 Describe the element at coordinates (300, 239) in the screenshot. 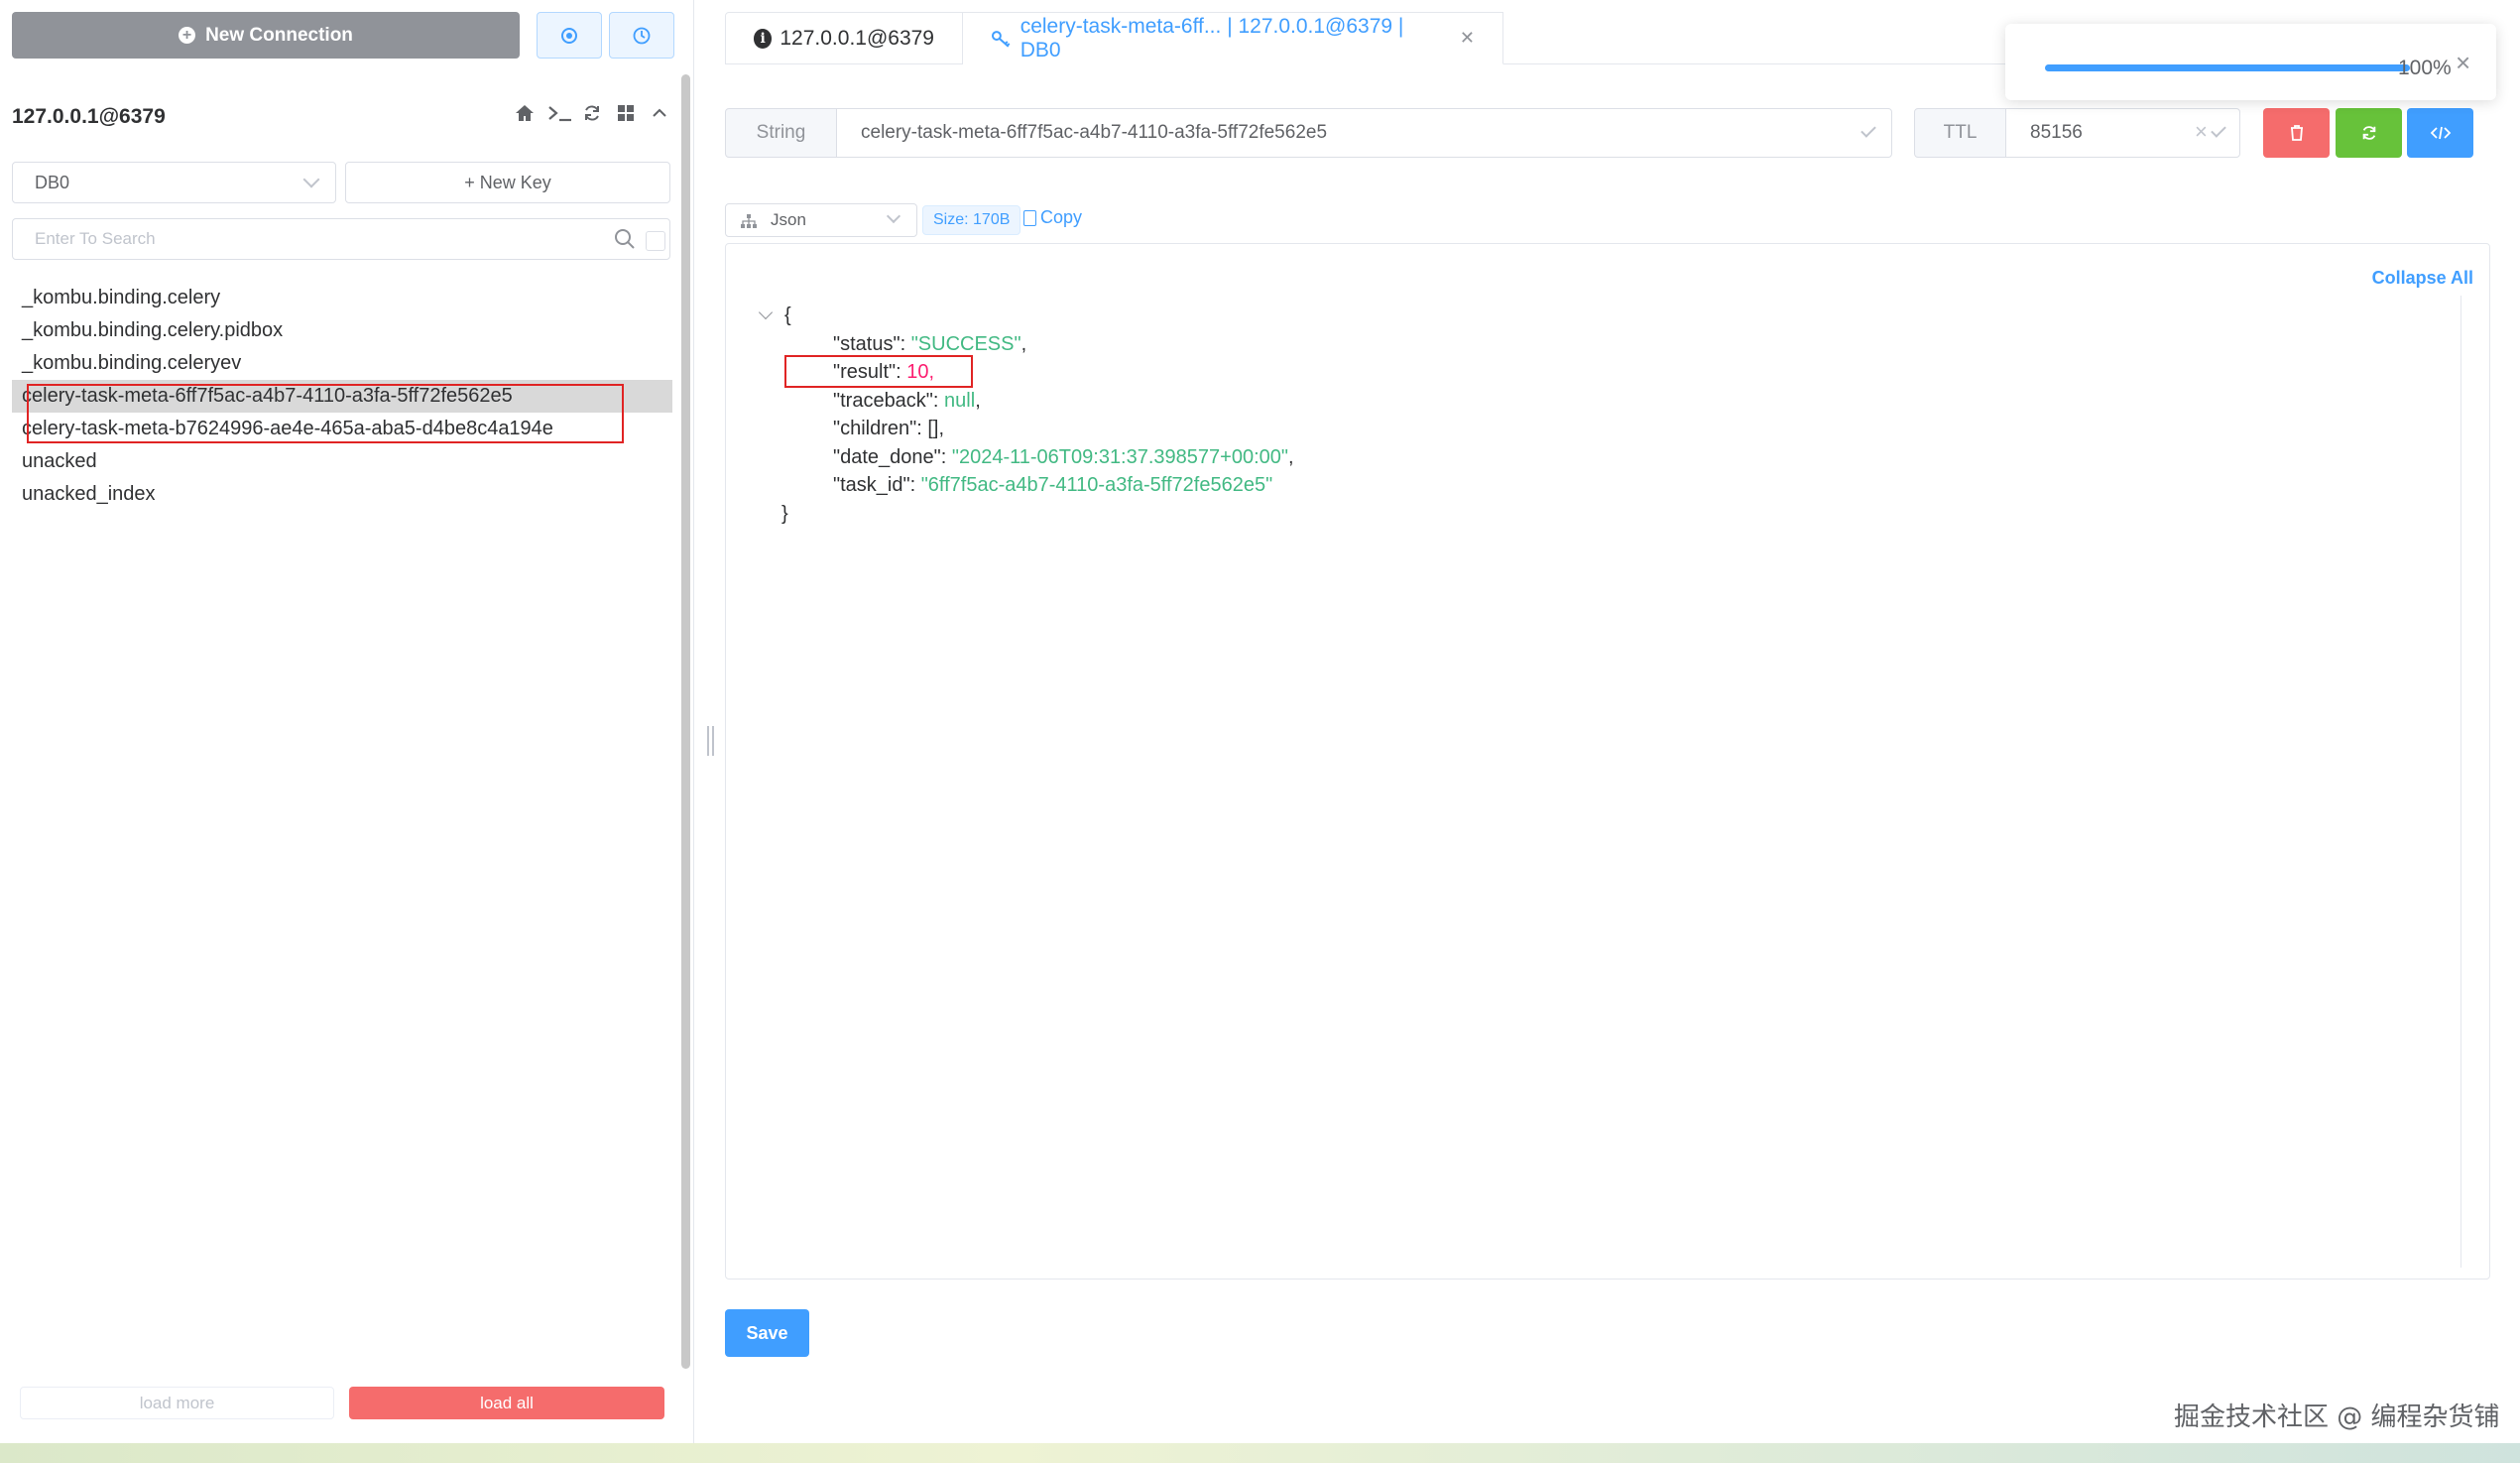

I see `search-input` at that location.